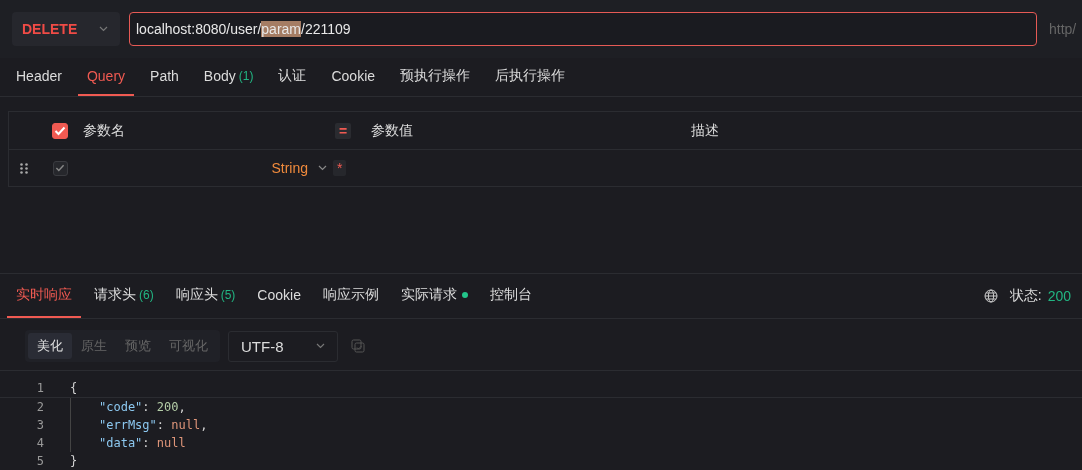 Image resolution: width=1082 pixels, height=470 pixels. What do you see at coordinates (353, 77) in the screenshot?
I see `request-tab: Cookie` at bounding box center [353, 77].